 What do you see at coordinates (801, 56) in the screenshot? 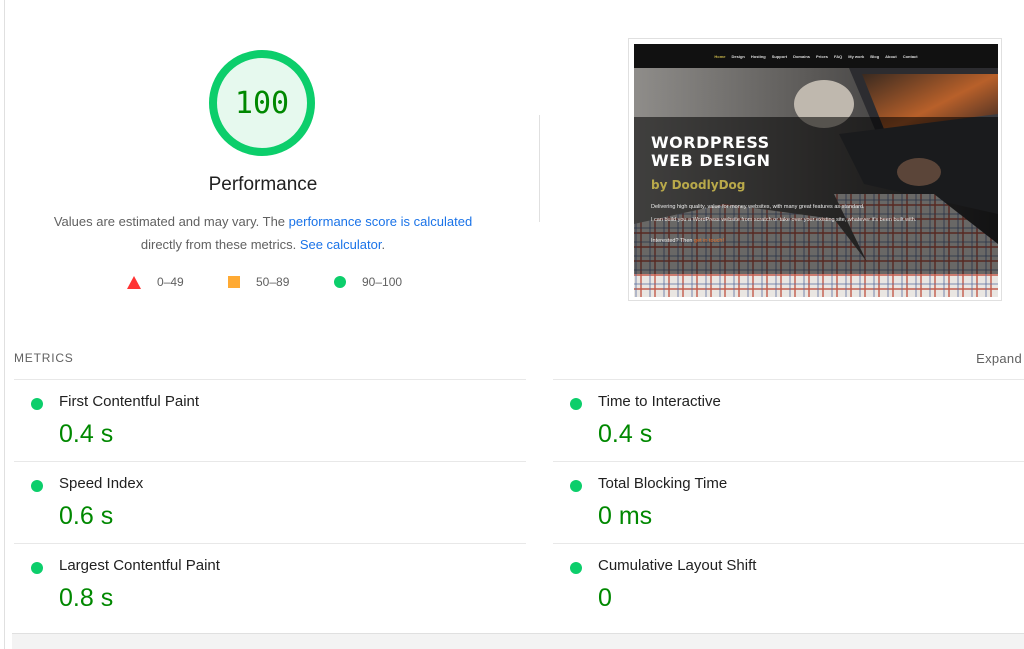
I see `screenshot-nav-item: Domains` at bounding box center [801, 56].